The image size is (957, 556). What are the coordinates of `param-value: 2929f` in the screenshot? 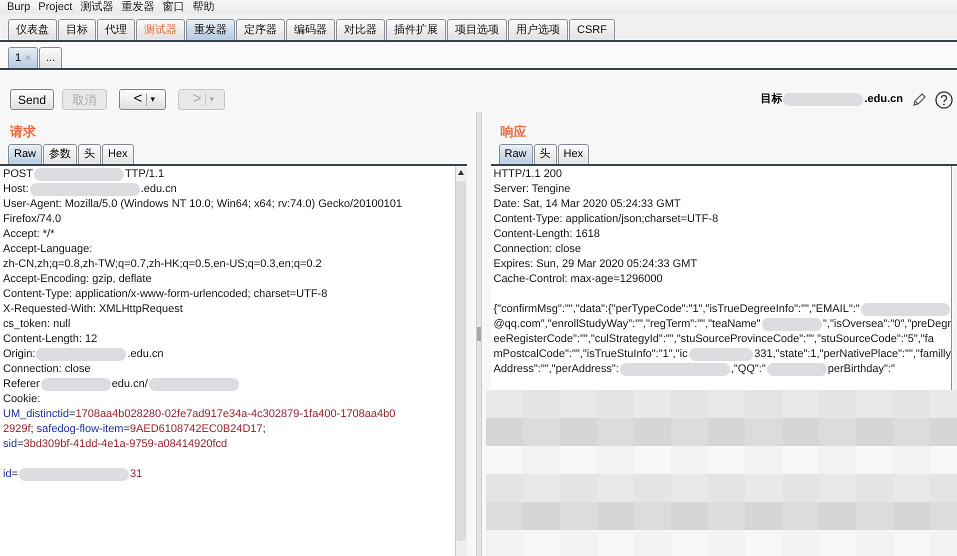 It's located at (17, 430).